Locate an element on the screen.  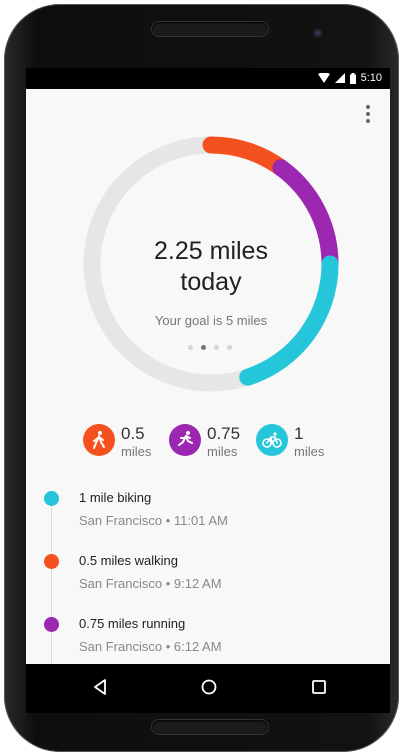
front-camera is located at coordinates (318, 33).